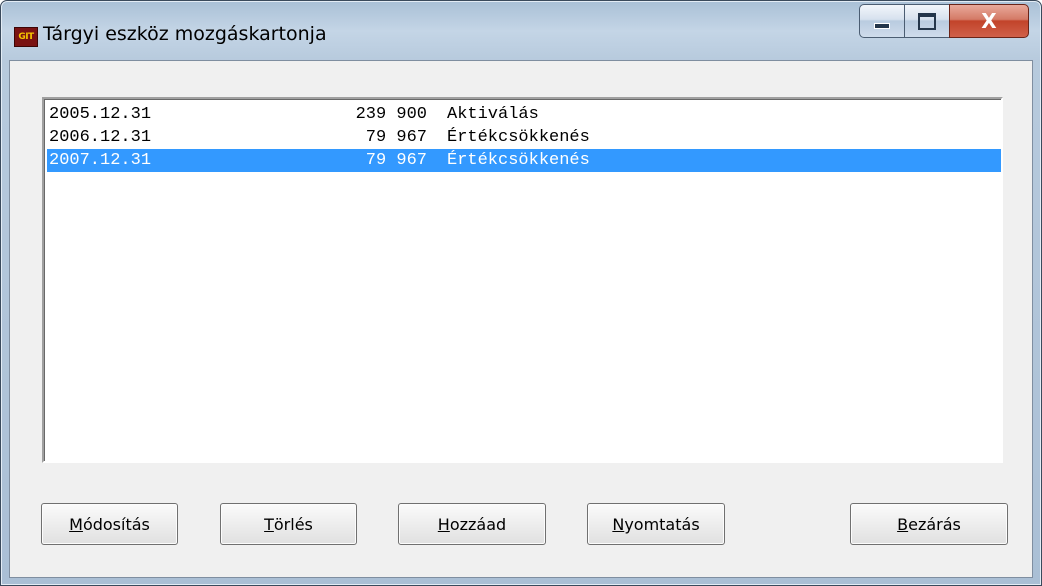 The width and height of the screenshot is (1042, 586). Describe the element at coordinates (100, 137) in the screenshot. I see `row-date: 2006.12.31` at that location.